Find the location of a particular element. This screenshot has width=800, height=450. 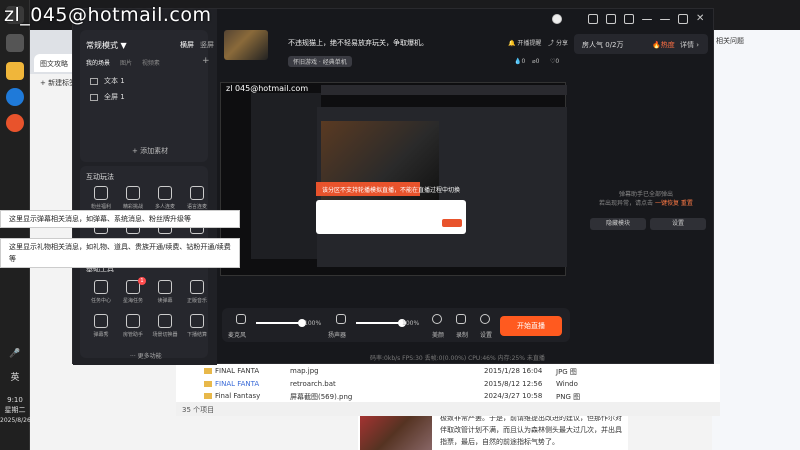

room-category-tag: 怀旧游戏 · 经典单机 is located at coordinates (320, 61).